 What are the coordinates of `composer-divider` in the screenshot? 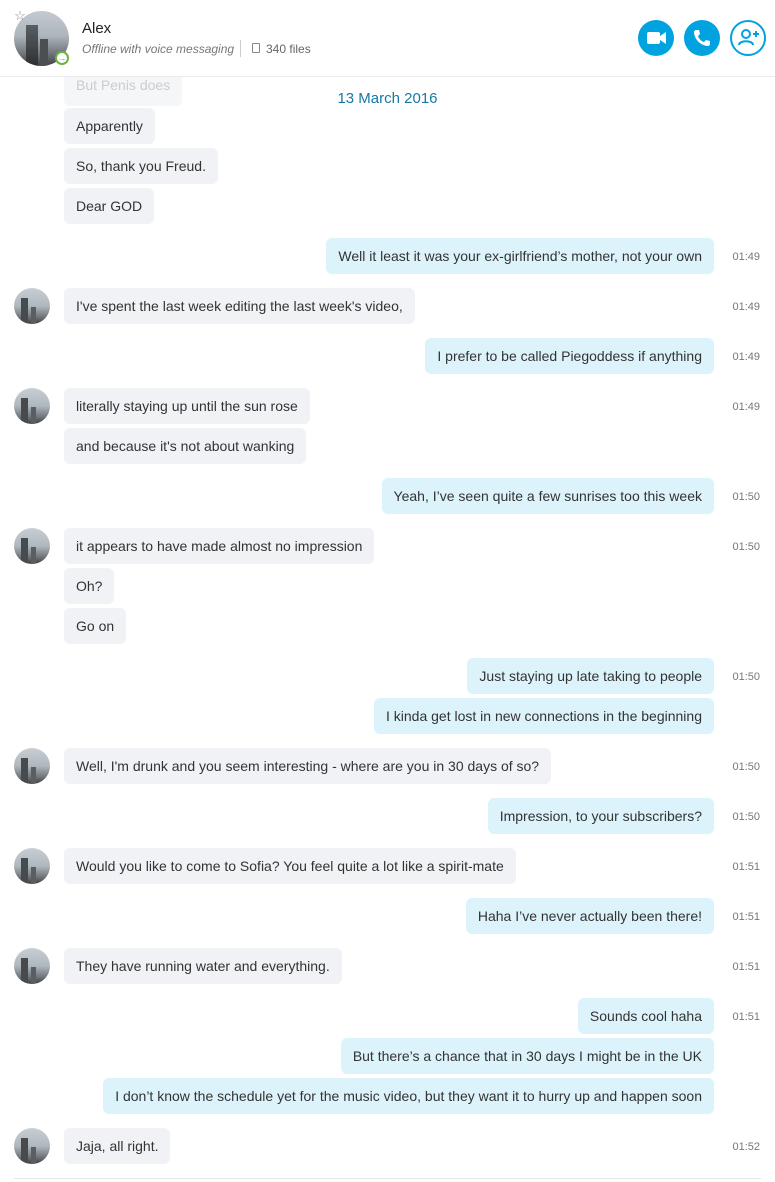 It's located at (387, 1178).